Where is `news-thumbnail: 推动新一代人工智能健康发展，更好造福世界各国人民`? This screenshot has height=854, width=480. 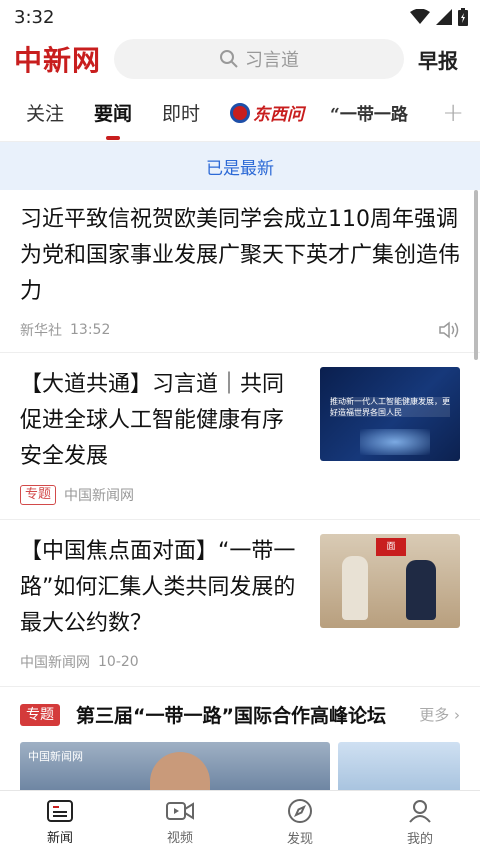 news-thumbnail: 推动新一代人工智能健康发展，更好造福世界各国人民 is located at coordinates (390, 414).